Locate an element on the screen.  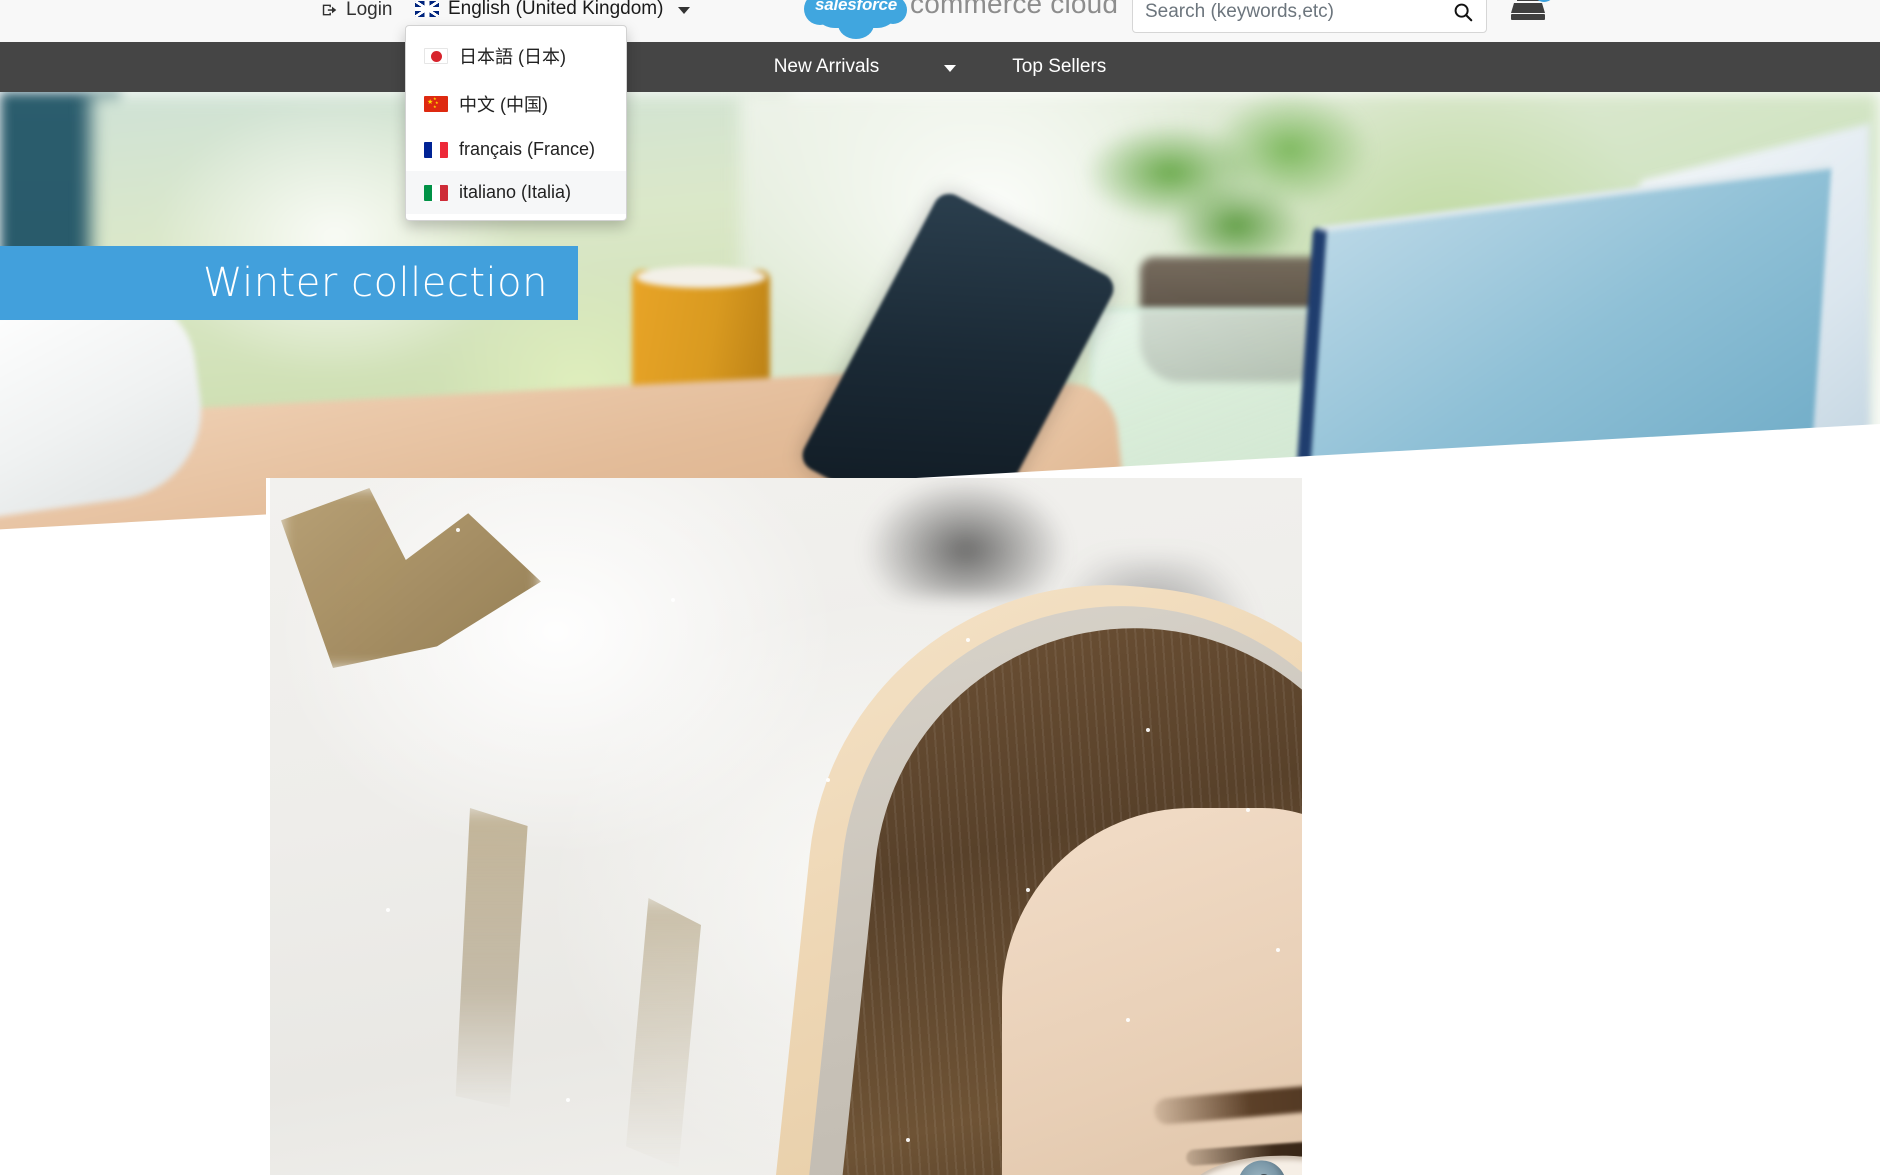
search-box is located at coordinates (1309, 16).